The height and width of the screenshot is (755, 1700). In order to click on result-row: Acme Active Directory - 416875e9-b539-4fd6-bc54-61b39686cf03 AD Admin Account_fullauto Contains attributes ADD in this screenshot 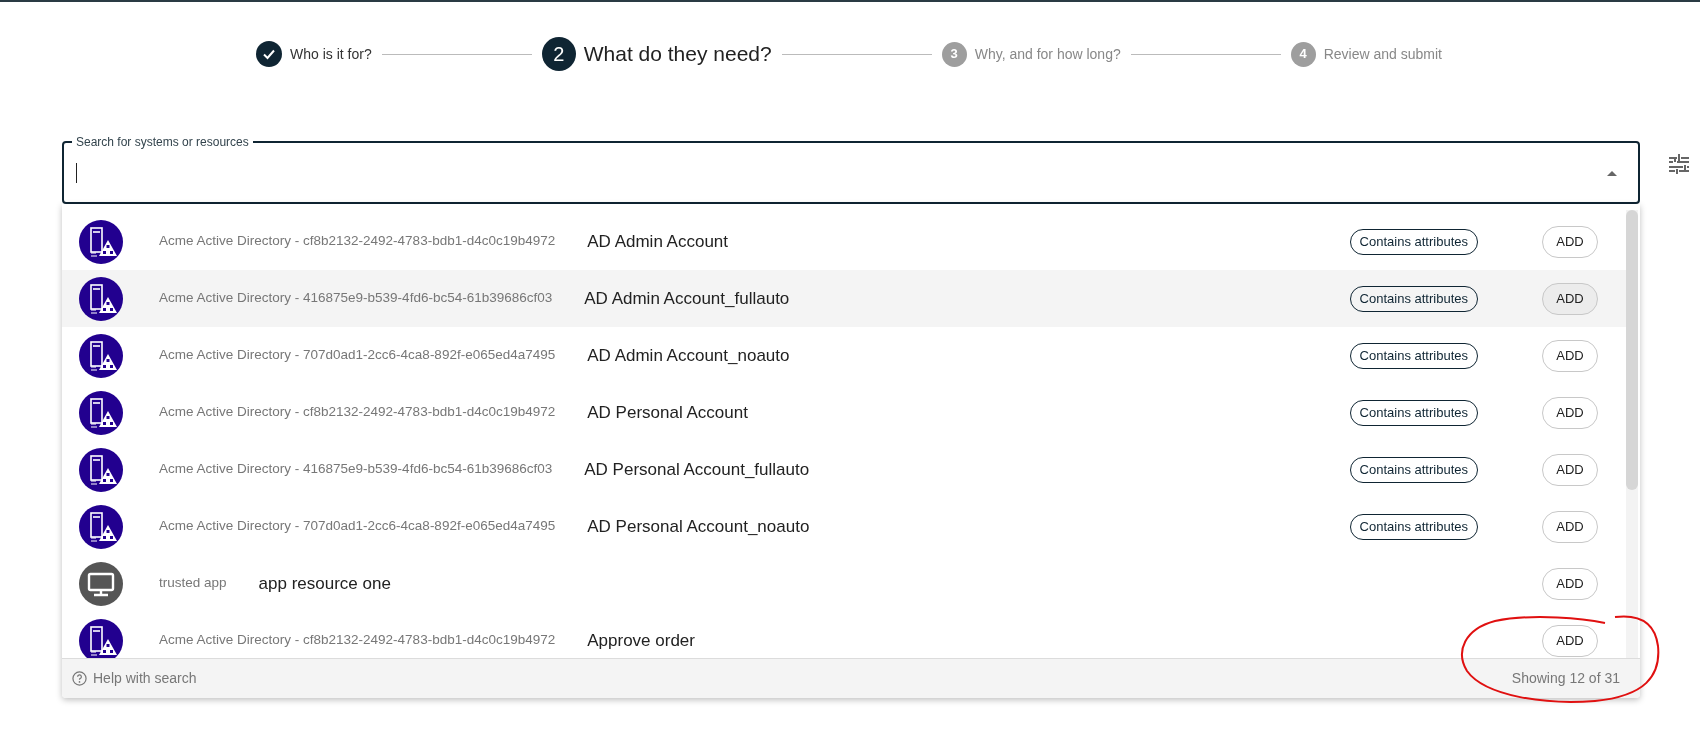, I will do `click(844, 298)`.